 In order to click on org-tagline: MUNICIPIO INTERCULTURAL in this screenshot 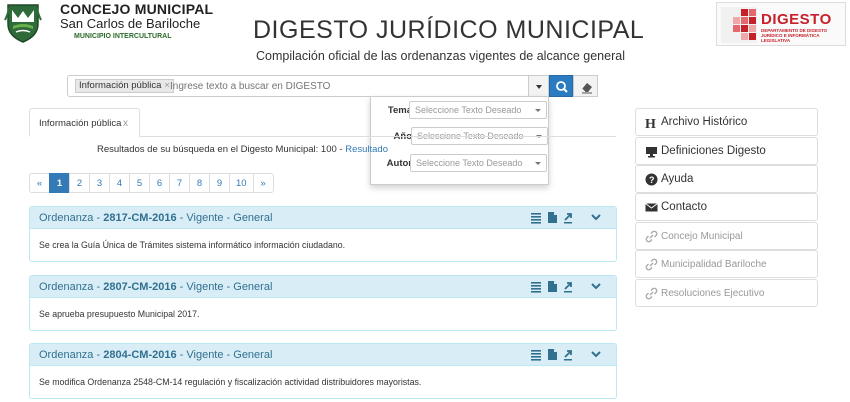, I will do `click(123, 36)`.